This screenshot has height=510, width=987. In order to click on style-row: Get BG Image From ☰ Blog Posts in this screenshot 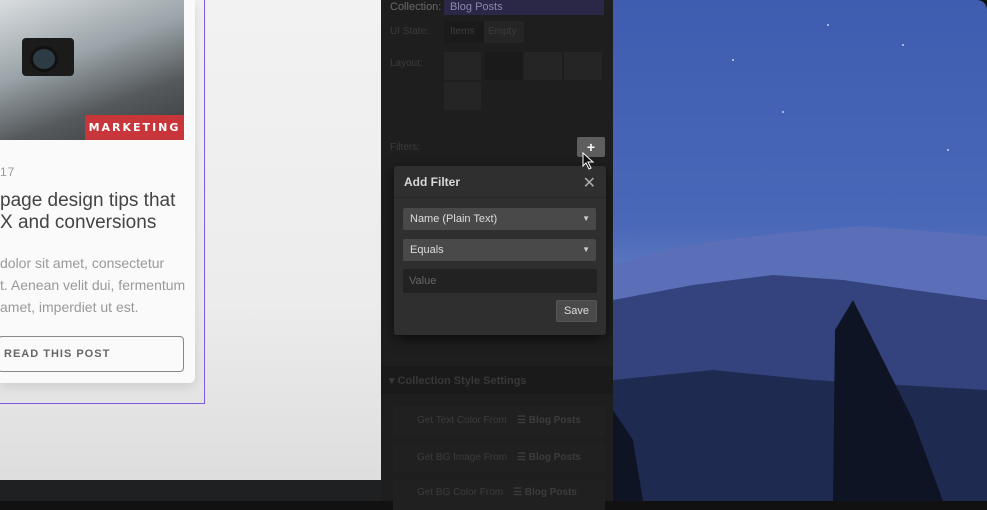, I will do `click(499, 458)`.